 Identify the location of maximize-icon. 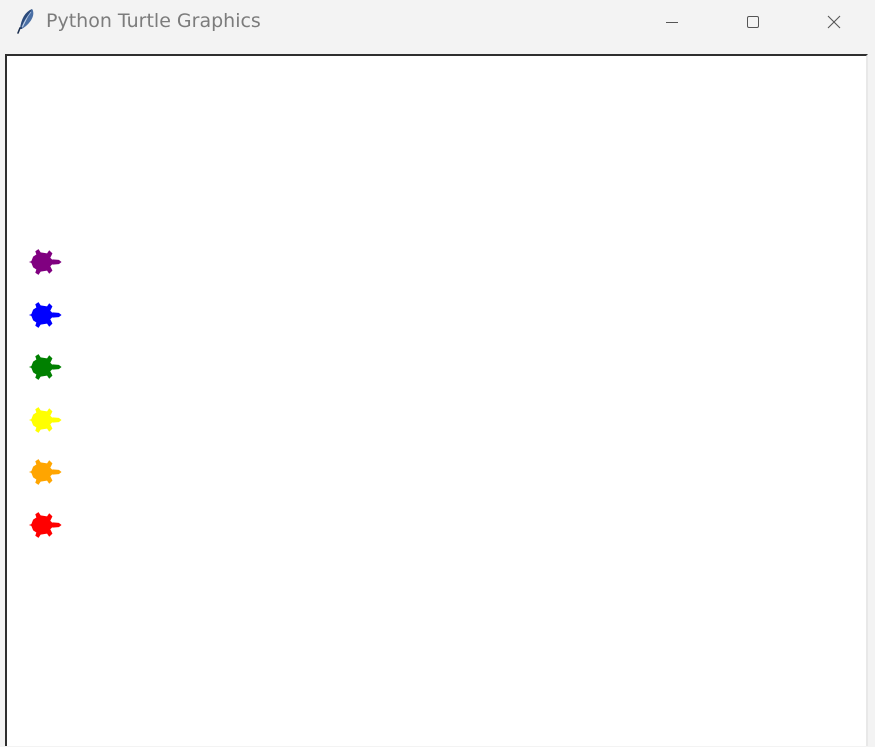
(753, 22).